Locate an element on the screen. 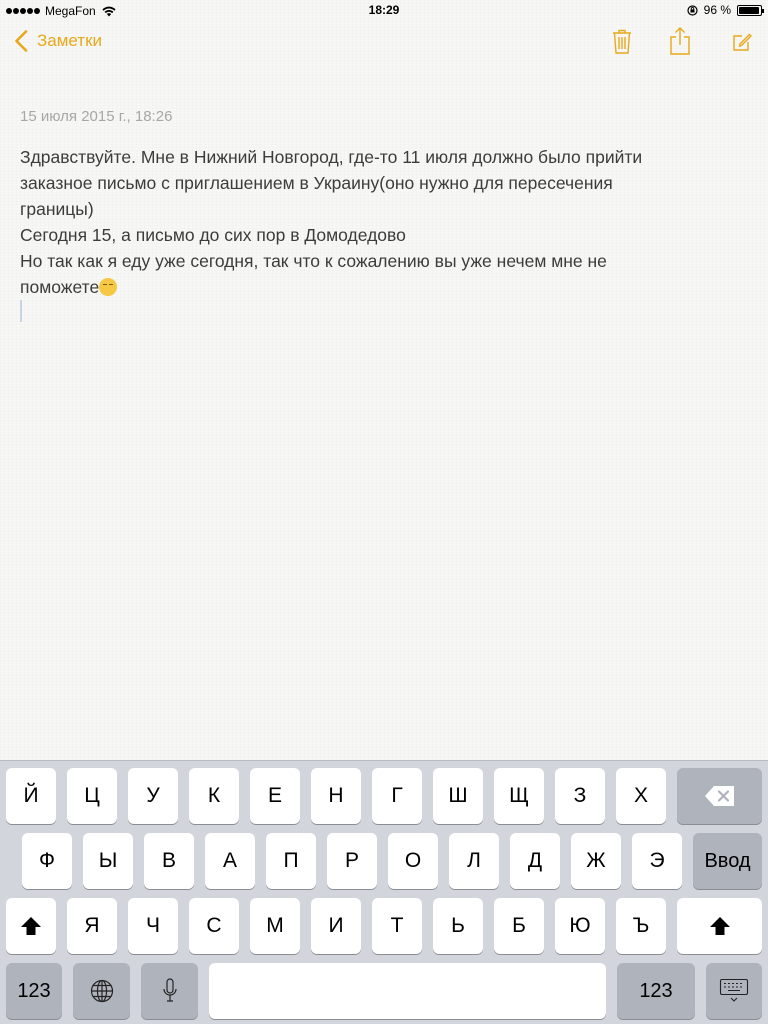 This screenshot has width=768, height=1024. battery-icon is located at coordinates (750, 10).